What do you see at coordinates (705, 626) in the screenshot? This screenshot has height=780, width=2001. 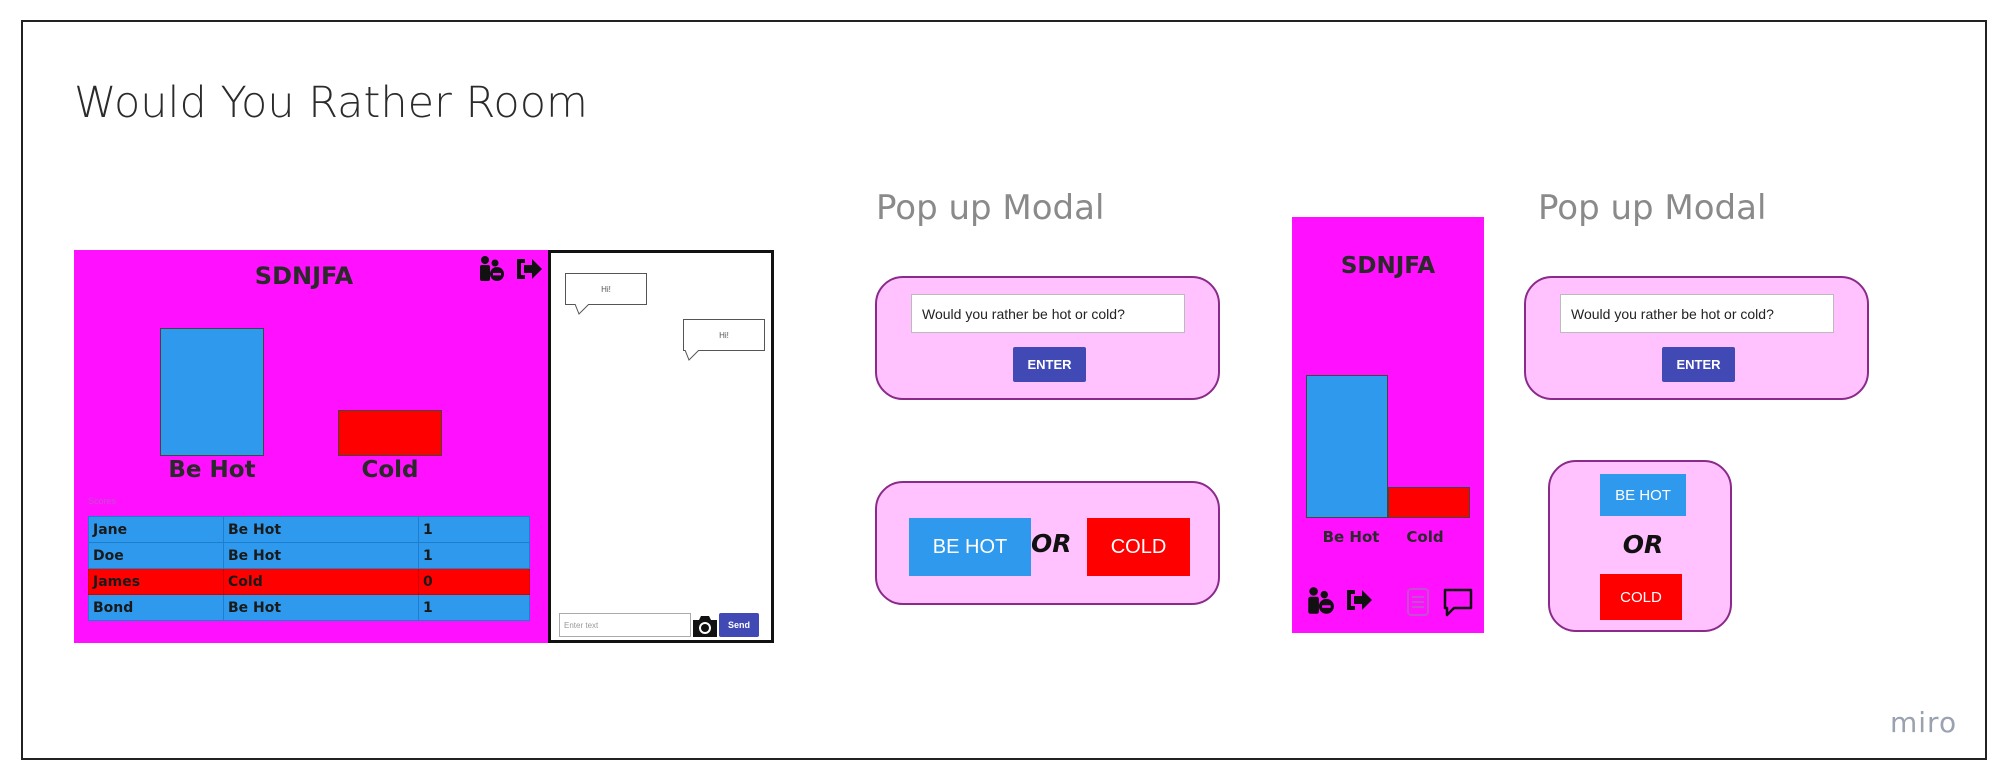 I see `camera-icon` at bounding box center [705, 626].